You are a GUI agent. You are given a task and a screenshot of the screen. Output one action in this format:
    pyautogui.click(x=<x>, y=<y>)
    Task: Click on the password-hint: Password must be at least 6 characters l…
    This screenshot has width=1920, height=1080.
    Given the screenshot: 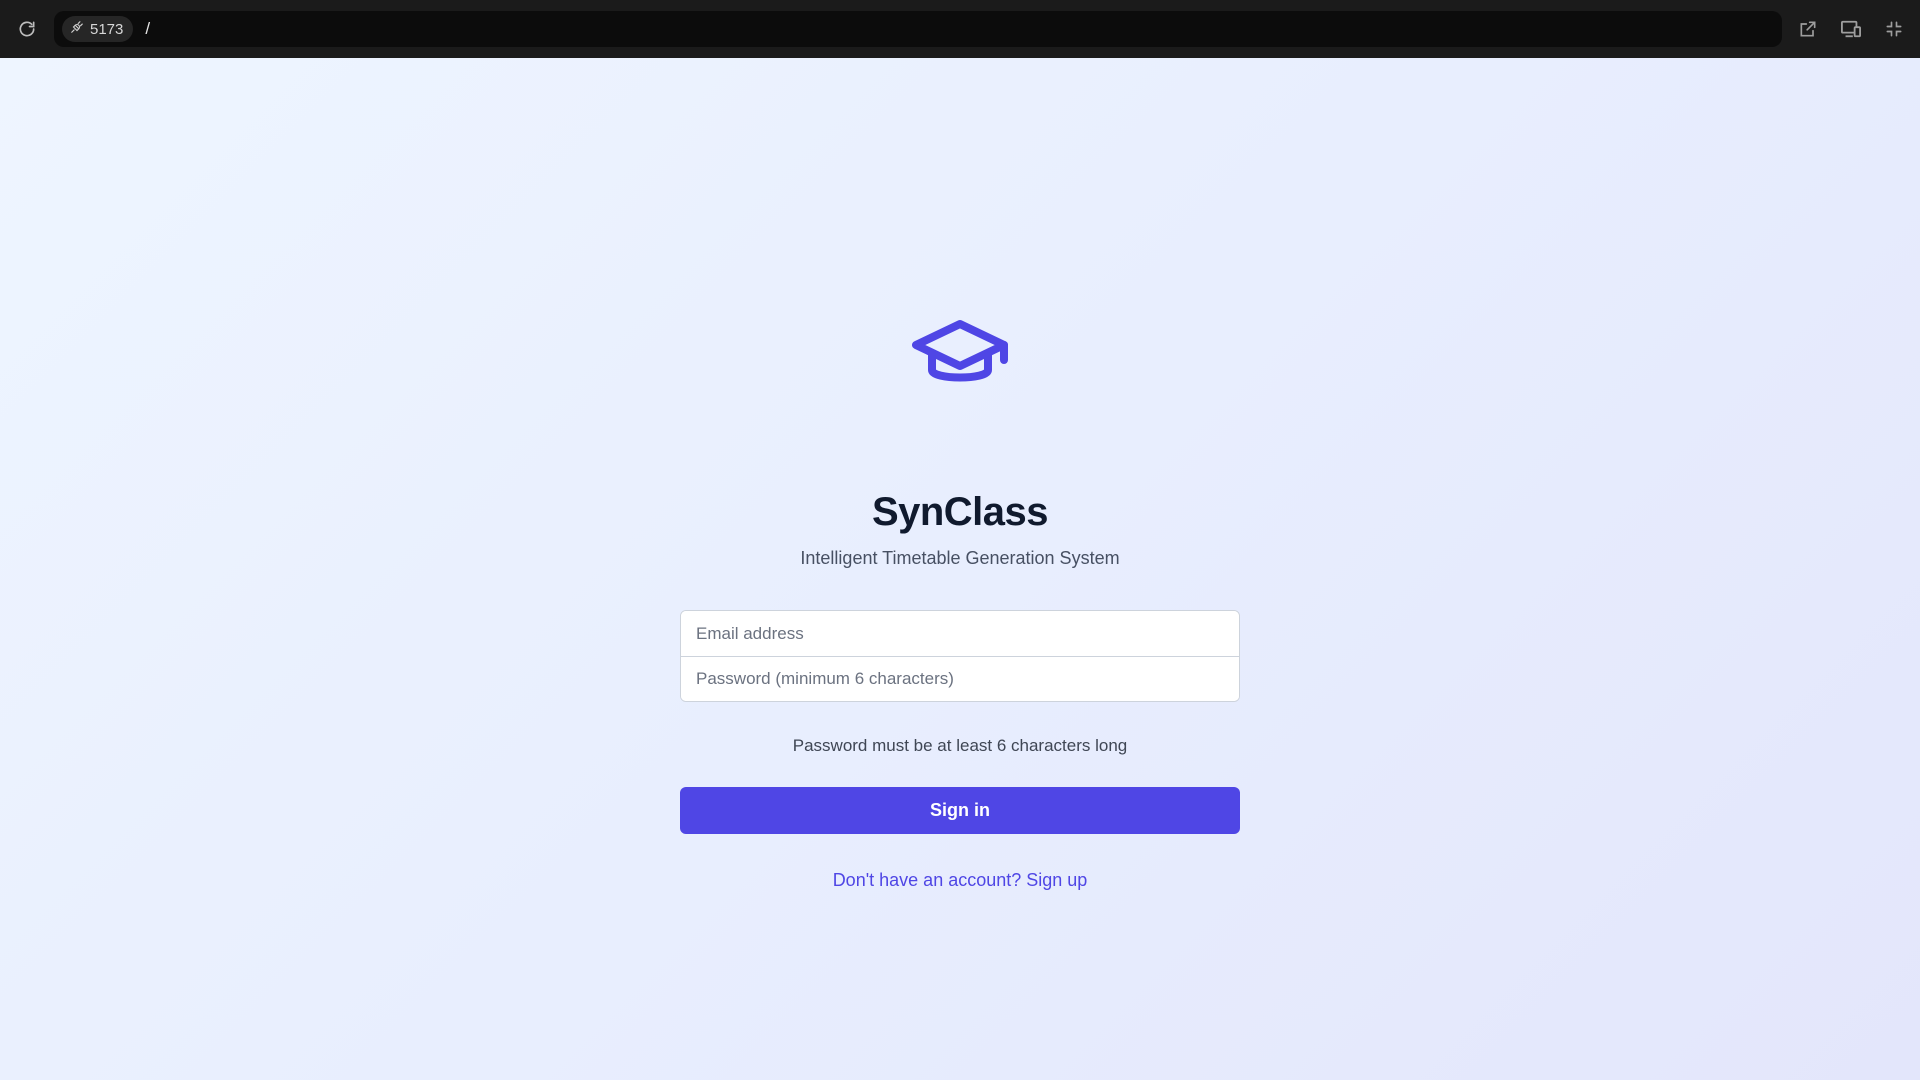 What is the action you would take?
    pyautogui.click(x=960, y=745)
    